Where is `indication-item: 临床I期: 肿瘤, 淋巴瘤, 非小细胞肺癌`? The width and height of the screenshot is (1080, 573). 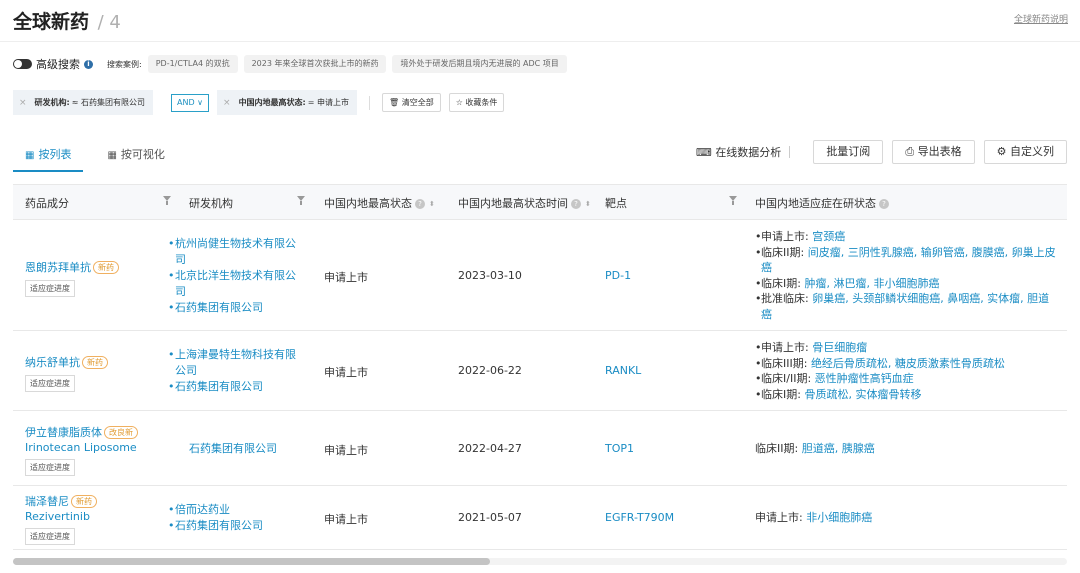
indication-item: 临床I期: 肿瘤, 淋巴瘤, 非小细胞肺癌 is located at coordinates (907, 284).